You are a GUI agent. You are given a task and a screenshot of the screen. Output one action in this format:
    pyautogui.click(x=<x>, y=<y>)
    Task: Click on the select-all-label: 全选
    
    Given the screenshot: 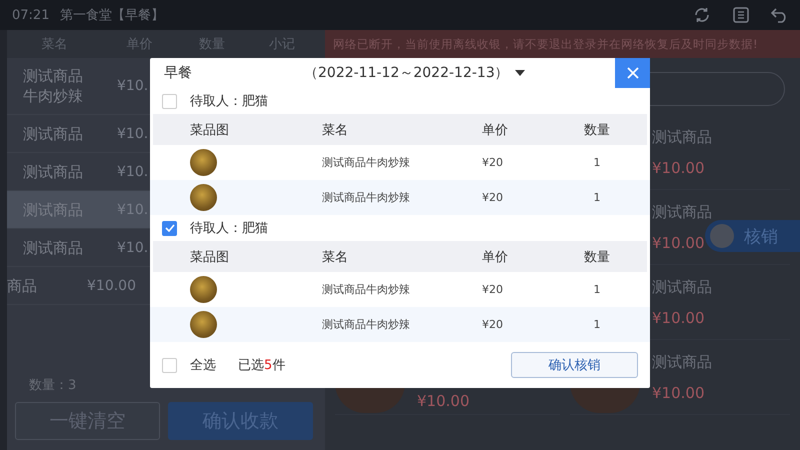 What is the action you would take?
    pyautogui.click(x=203, y=365)
    